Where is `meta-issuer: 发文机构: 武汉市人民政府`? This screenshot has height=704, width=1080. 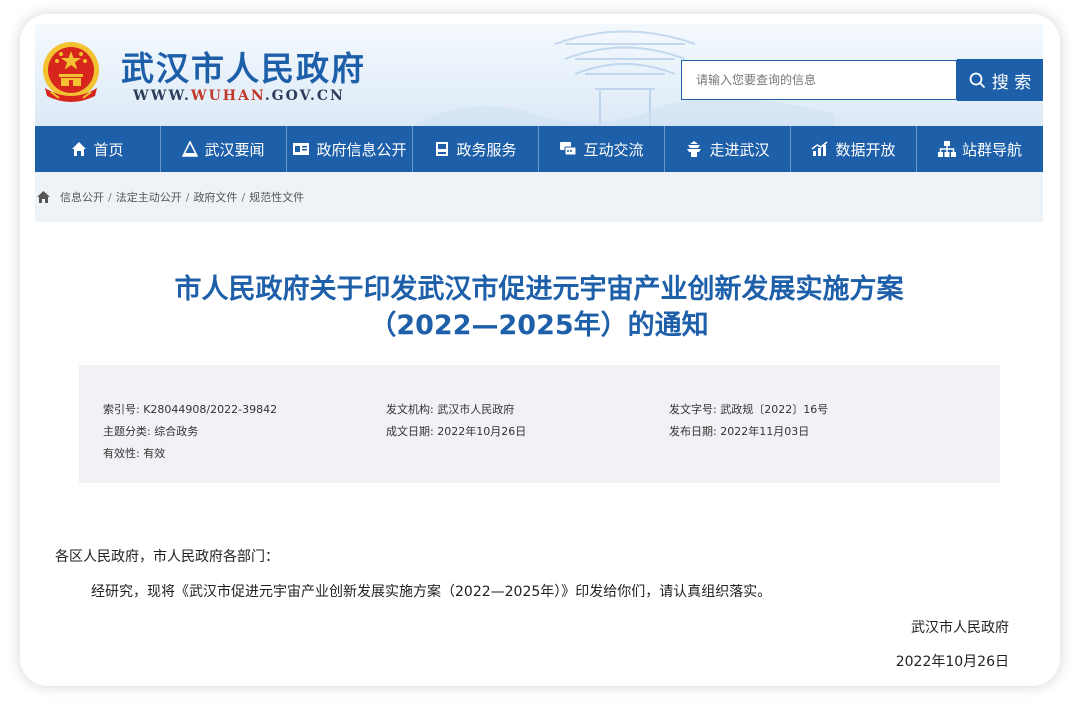 meta-issuer: 发文机构: 武汉市人民政府 is located at coordinates (450, 409).